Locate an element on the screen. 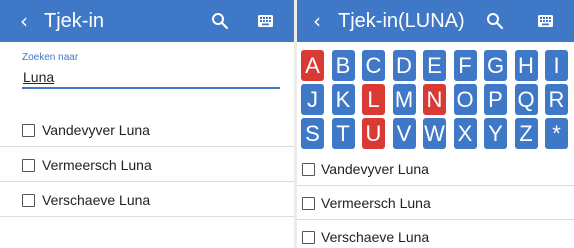 The height and width of the screenshot is (248, 574). key-n: N is located at coordinates (434, 99).